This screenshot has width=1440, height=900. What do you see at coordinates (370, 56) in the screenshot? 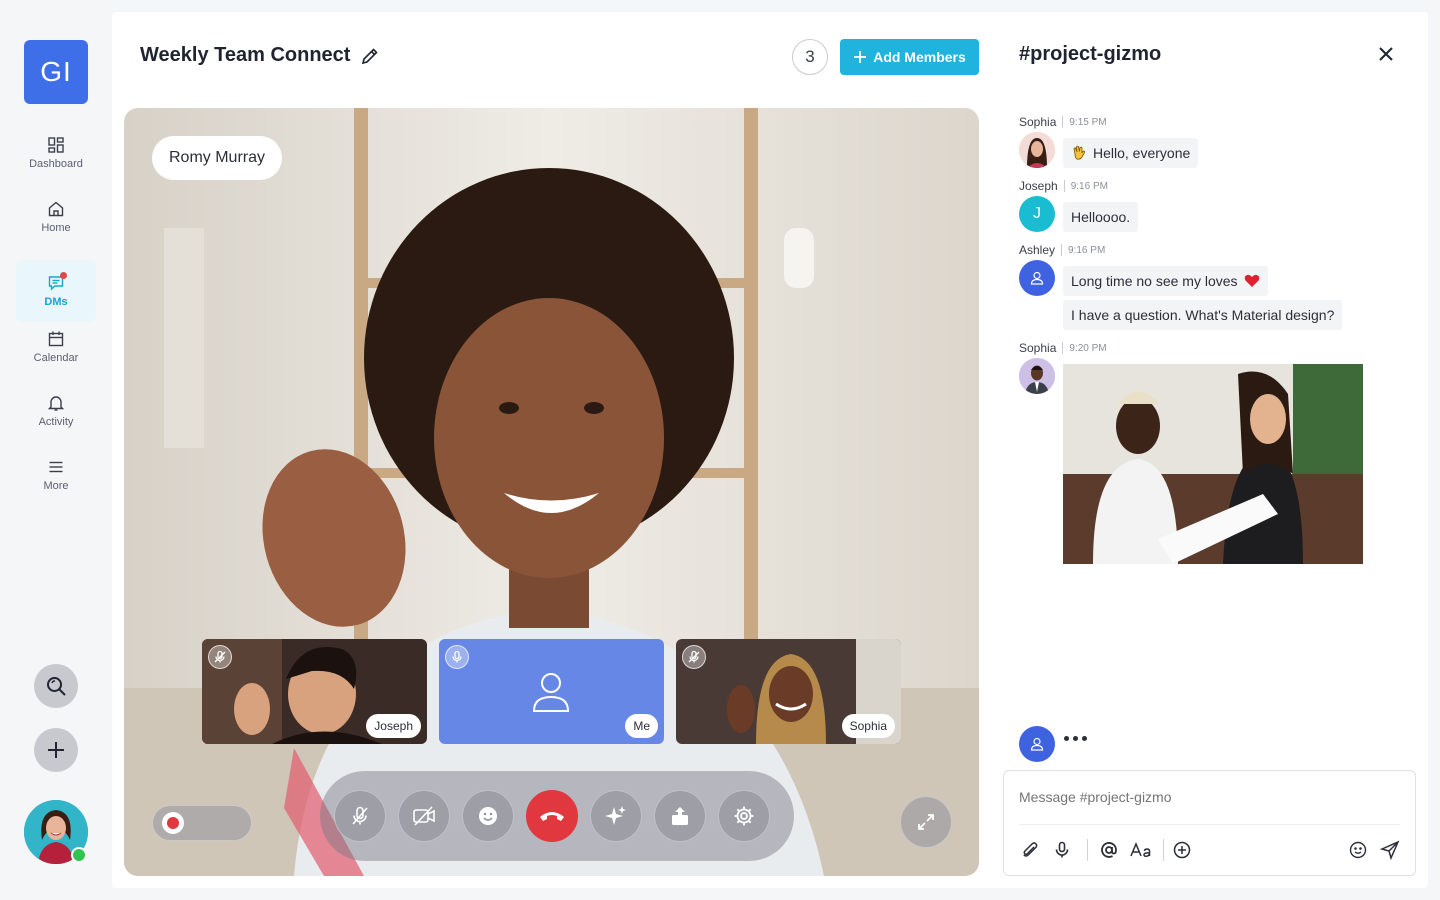
I see `edit-pencil-icon` at bounding box center [370, 56].